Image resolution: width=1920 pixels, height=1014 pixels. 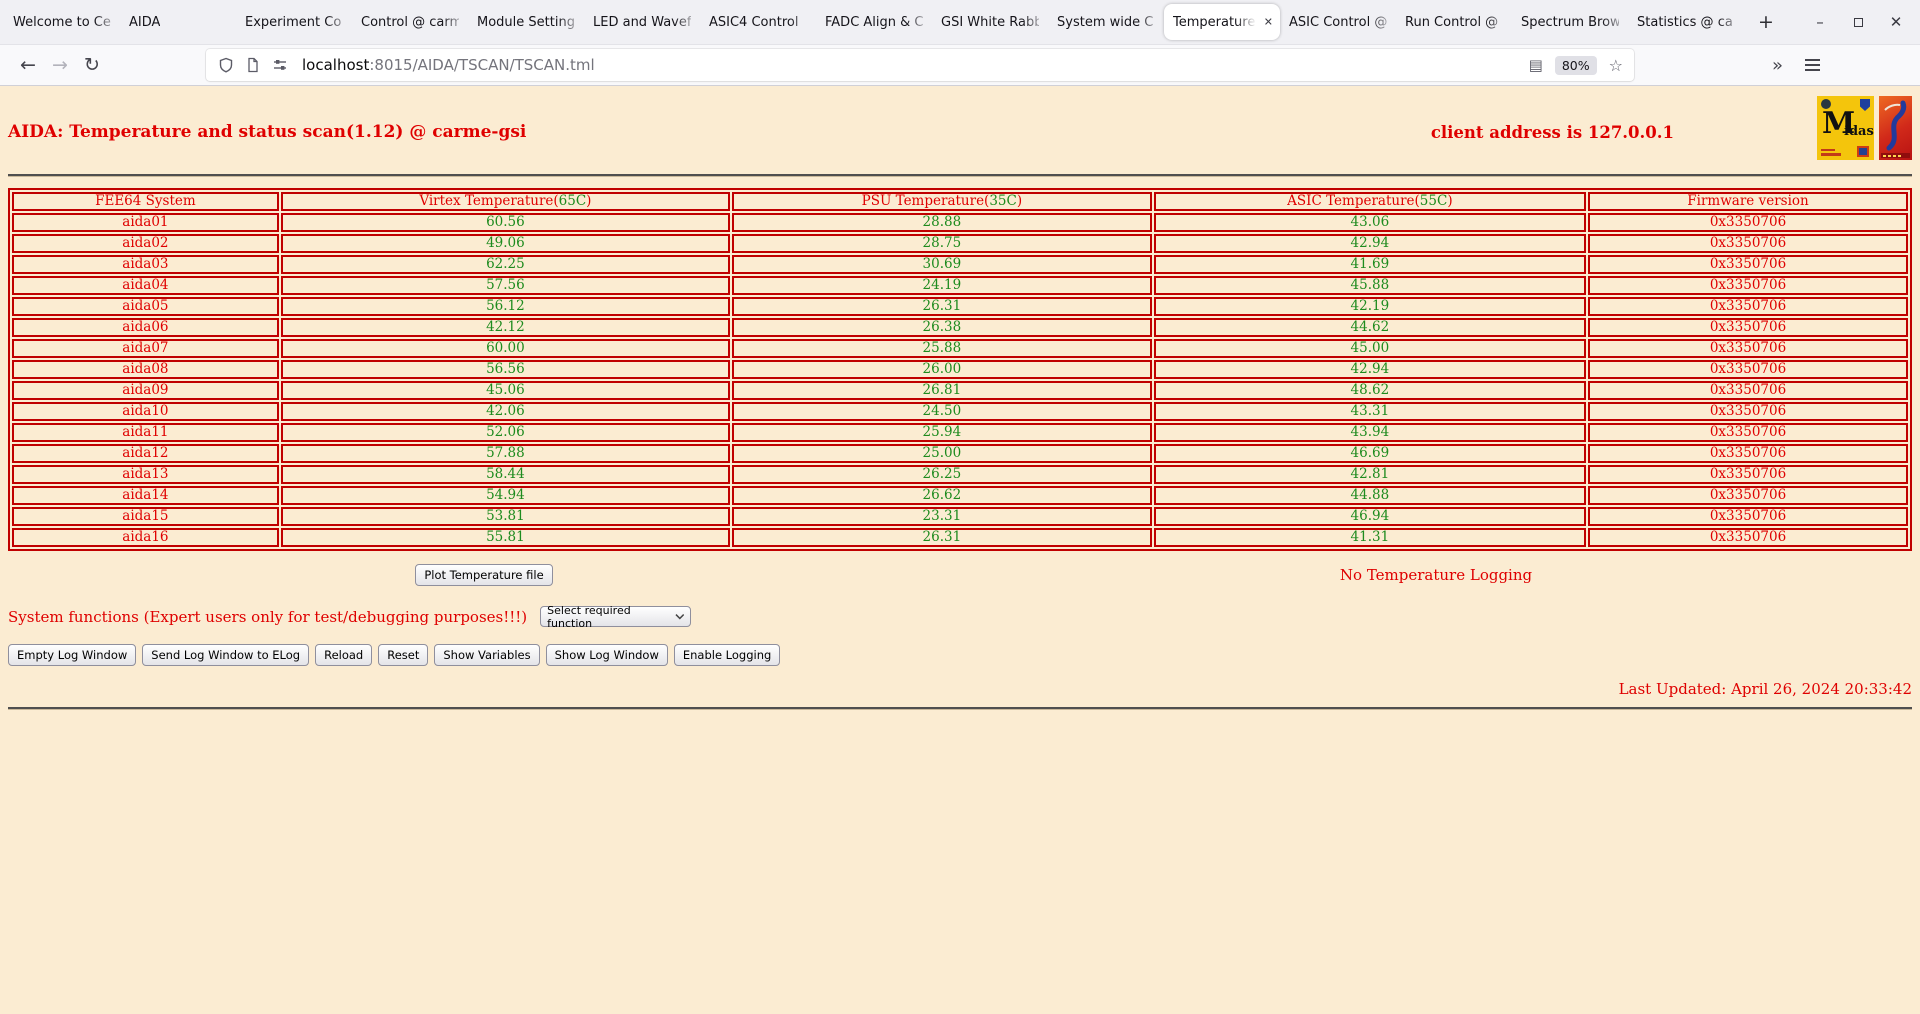 I want to click on system-cell: aida02, so click(x=145, y=243).